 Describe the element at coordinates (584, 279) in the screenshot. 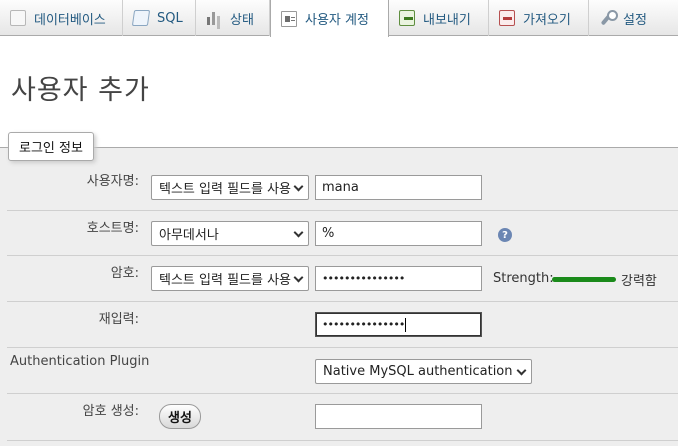

I see `strength-meter` at that location.